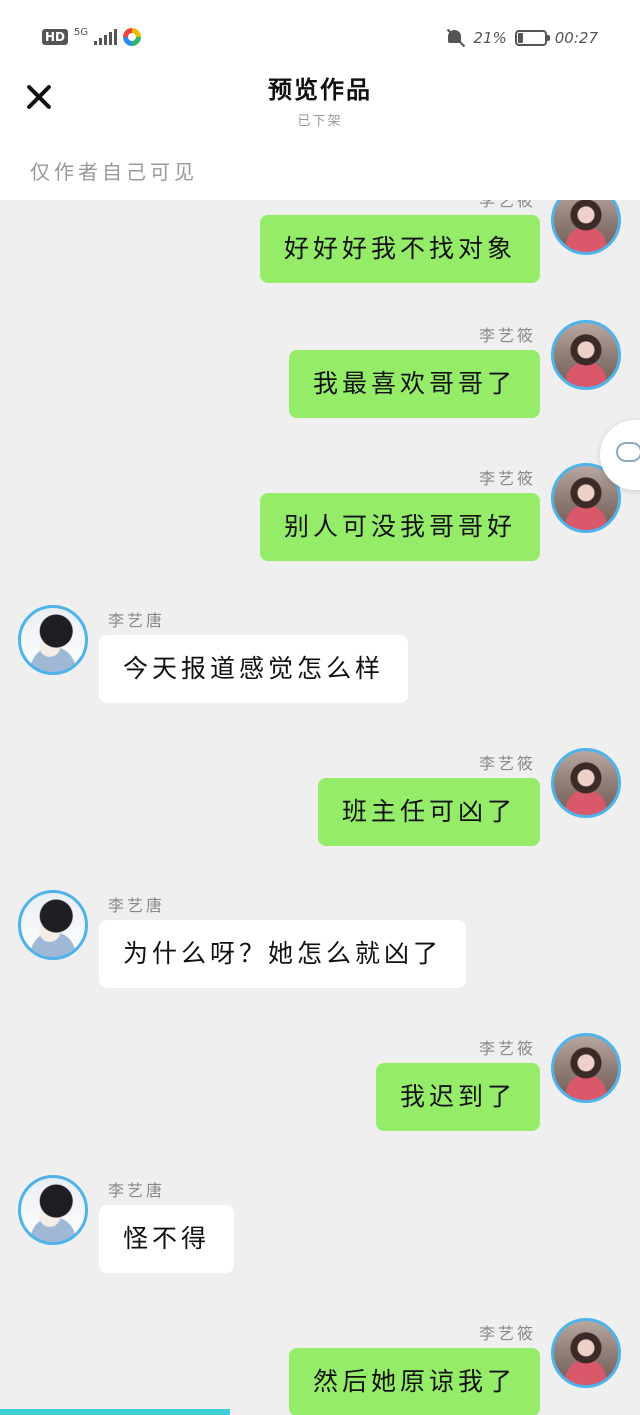 The height and width of the screenshot is (1415, 640). I want to click on battery-icon, so click(532, 38).